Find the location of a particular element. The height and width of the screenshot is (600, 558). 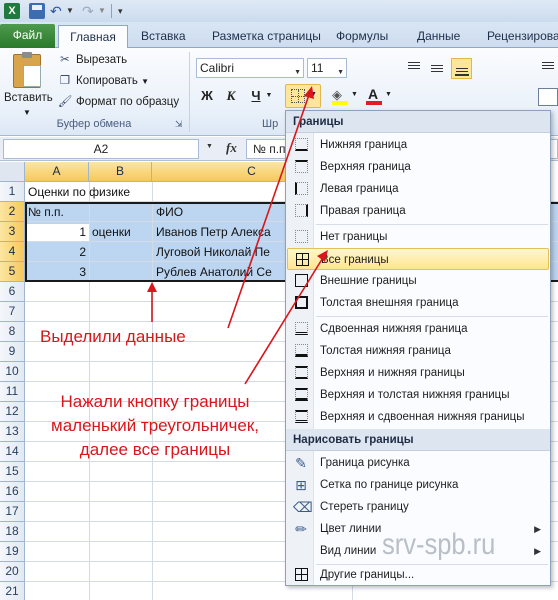

menu-item-right-border: Правая граница is located at coordinates (418, 211).